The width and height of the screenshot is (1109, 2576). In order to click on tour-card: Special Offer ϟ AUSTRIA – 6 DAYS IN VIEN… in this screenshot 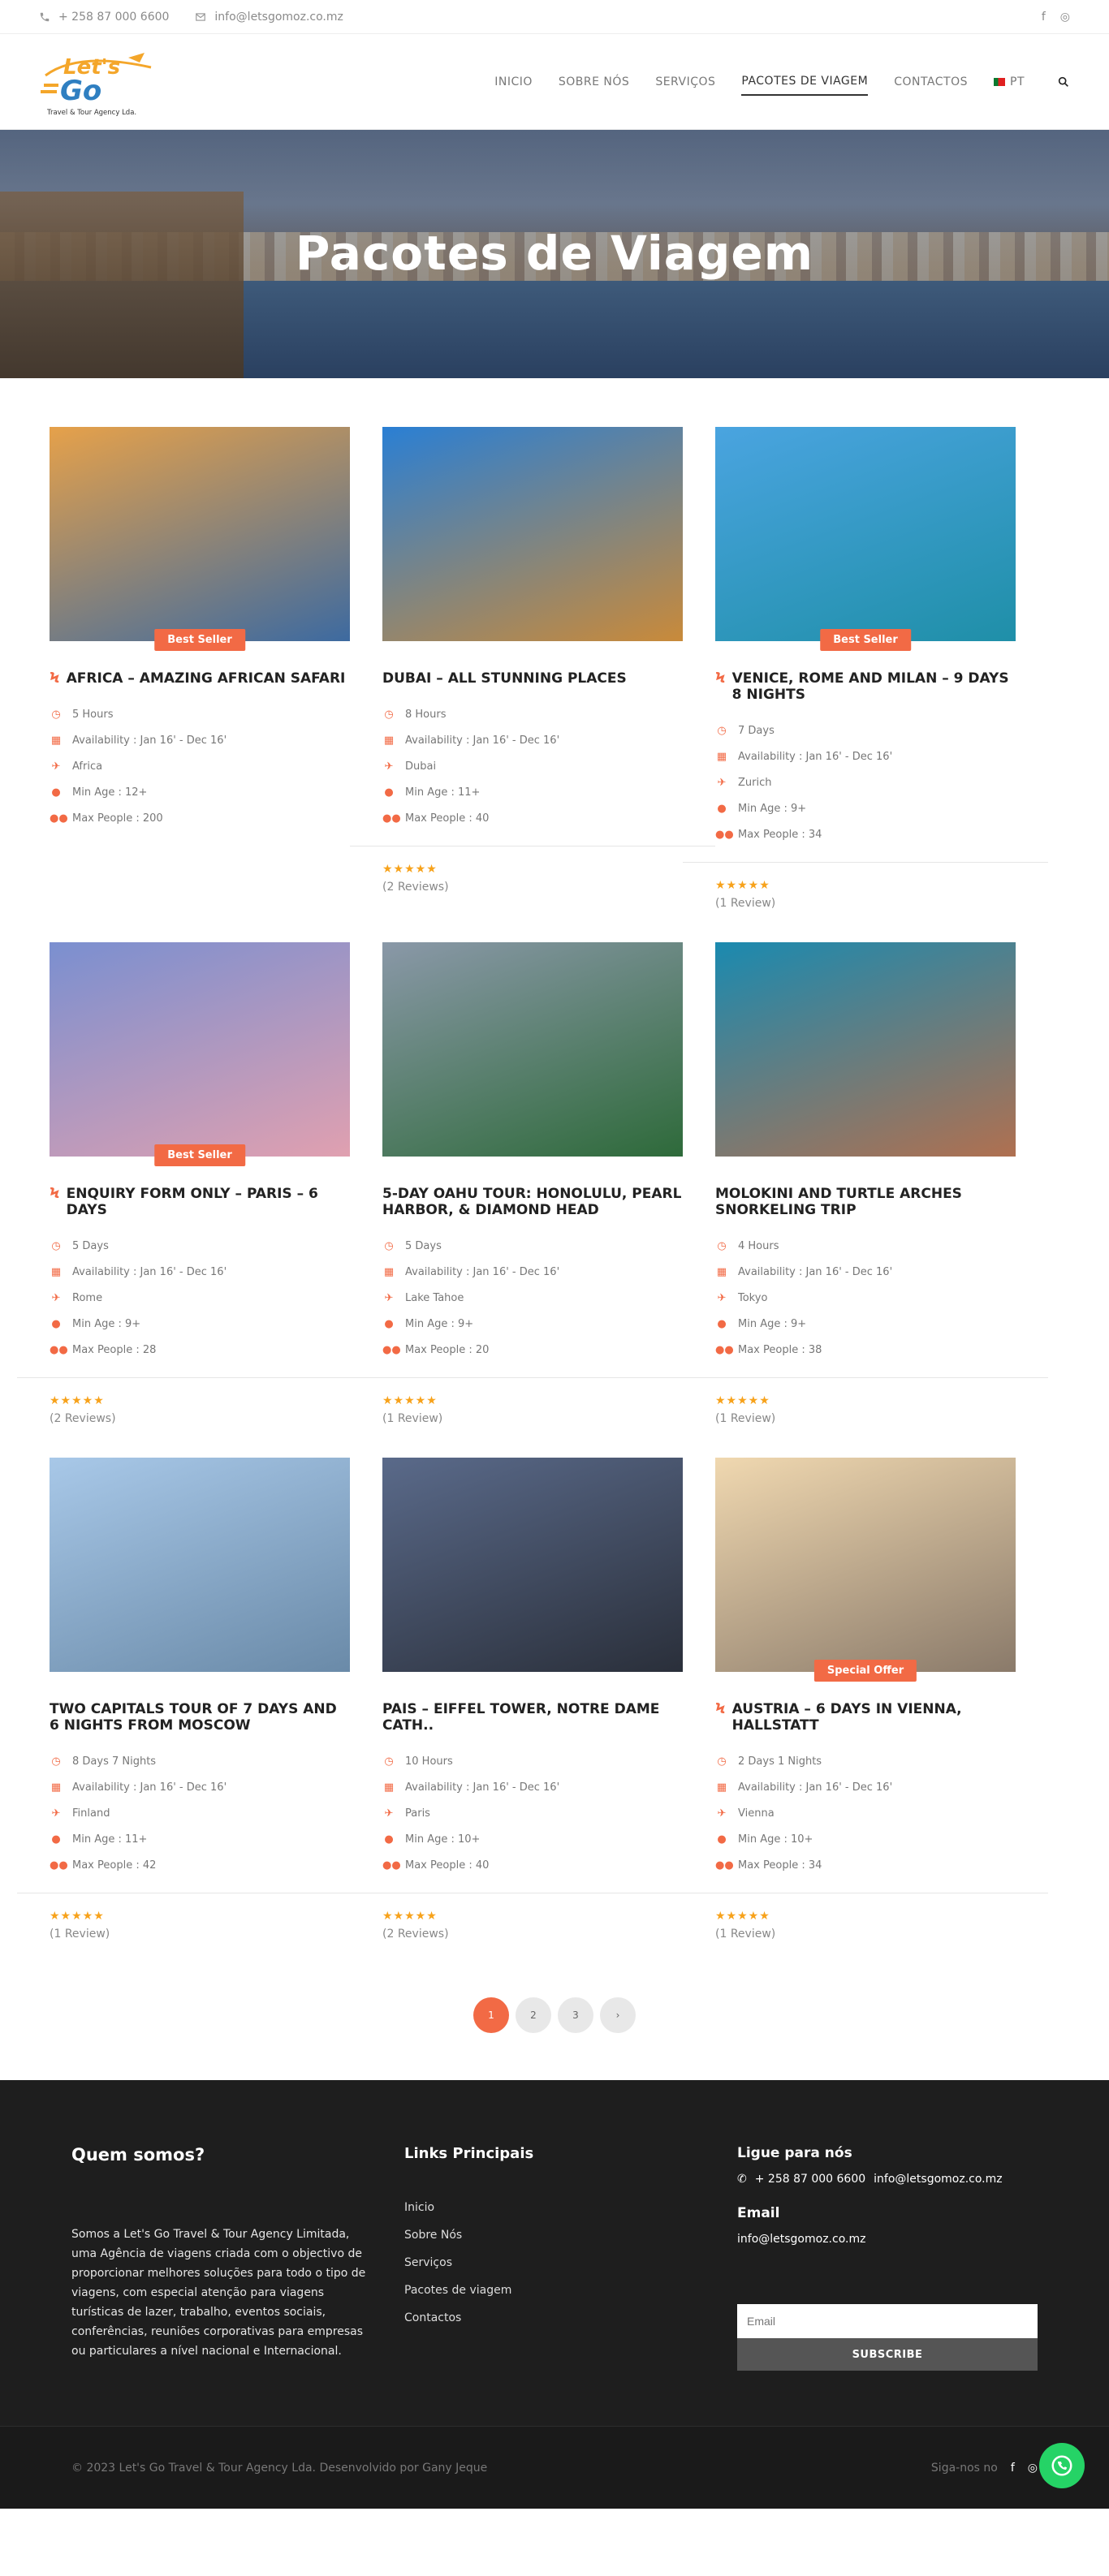, I will do `click(866, 1700)`.